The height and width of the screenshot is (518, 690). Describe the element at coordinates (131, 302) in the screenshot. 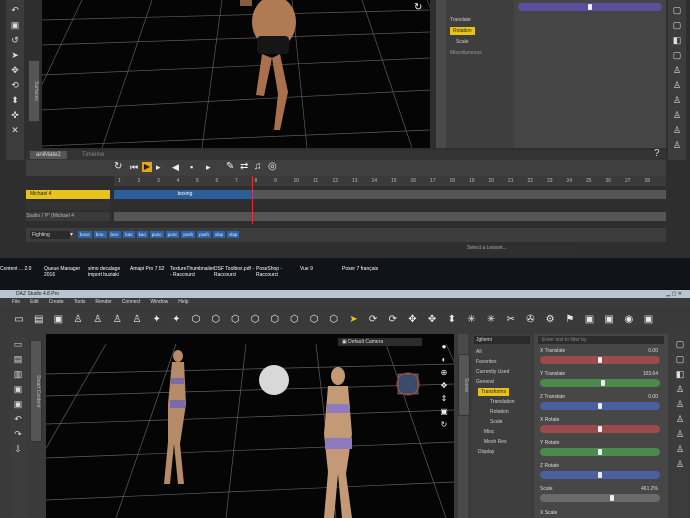

I see `menu-item: Connect` at that location.